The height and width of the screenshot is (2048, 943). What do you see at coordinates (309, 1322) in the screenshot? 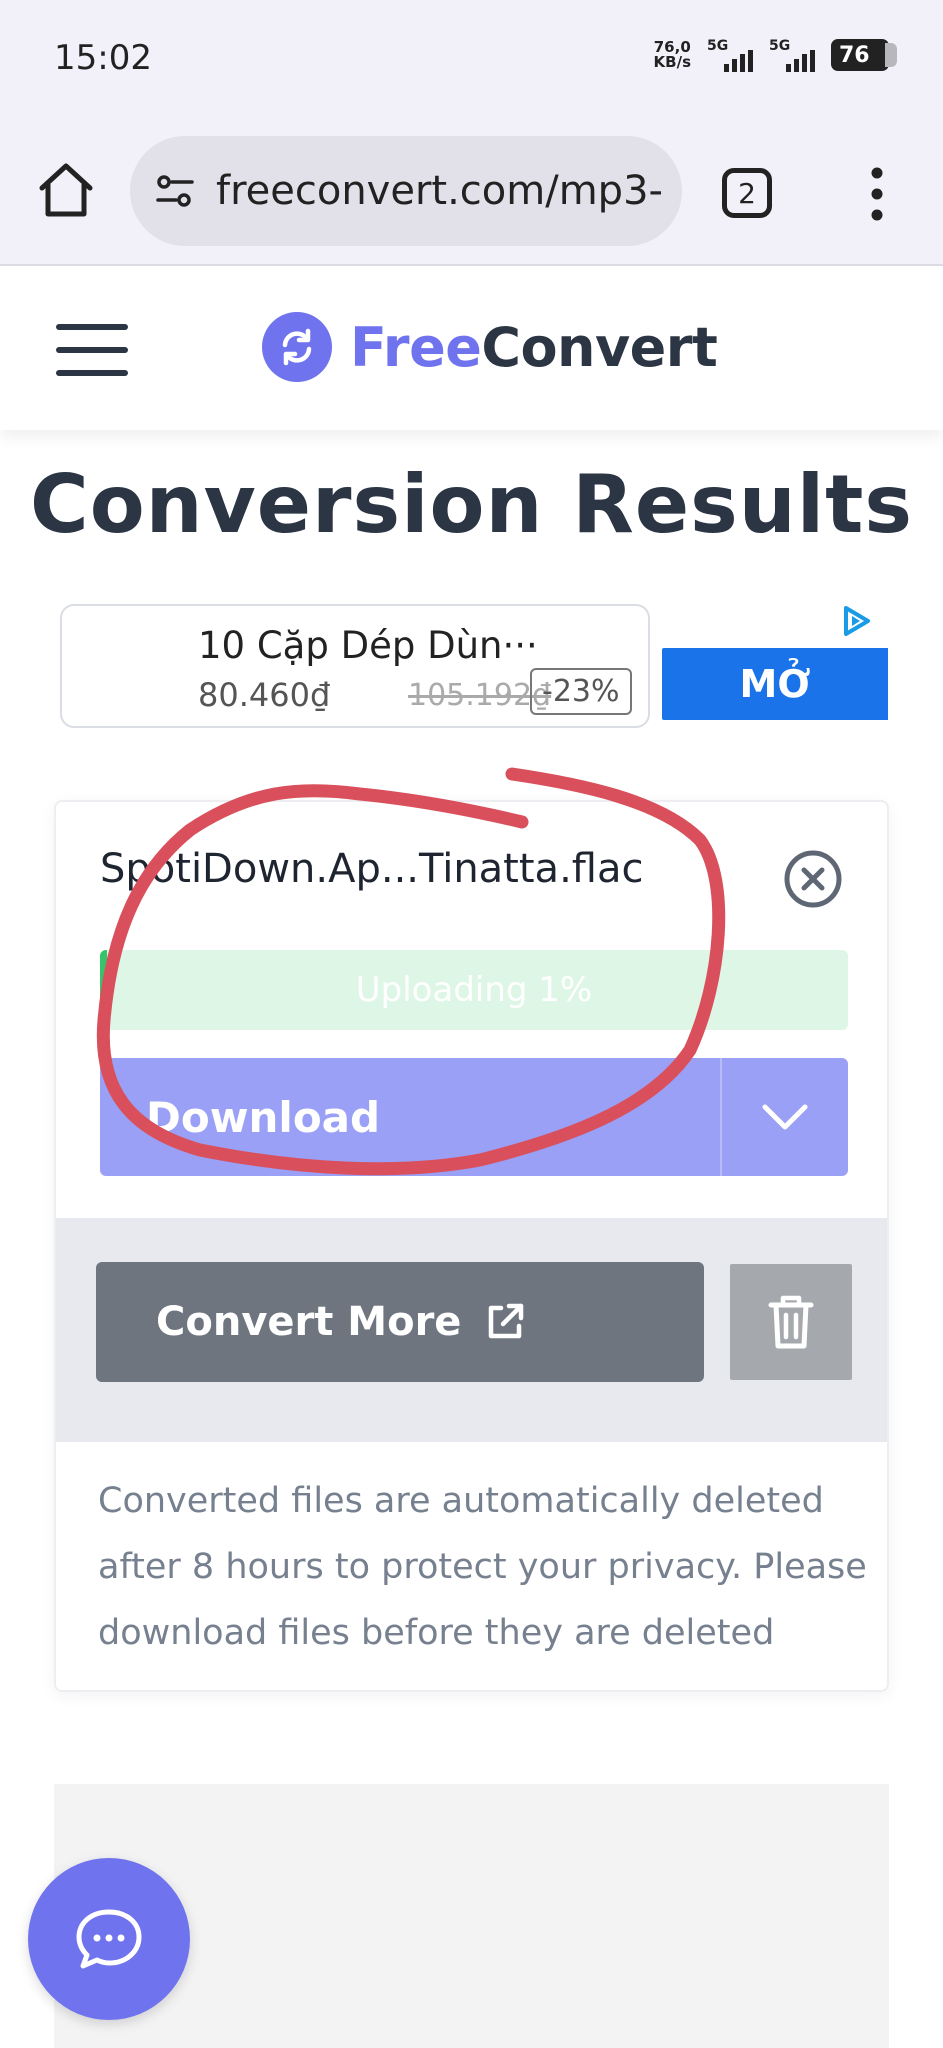
I see `convert-more-label: Convert More` at bounding box center [309, 1322].